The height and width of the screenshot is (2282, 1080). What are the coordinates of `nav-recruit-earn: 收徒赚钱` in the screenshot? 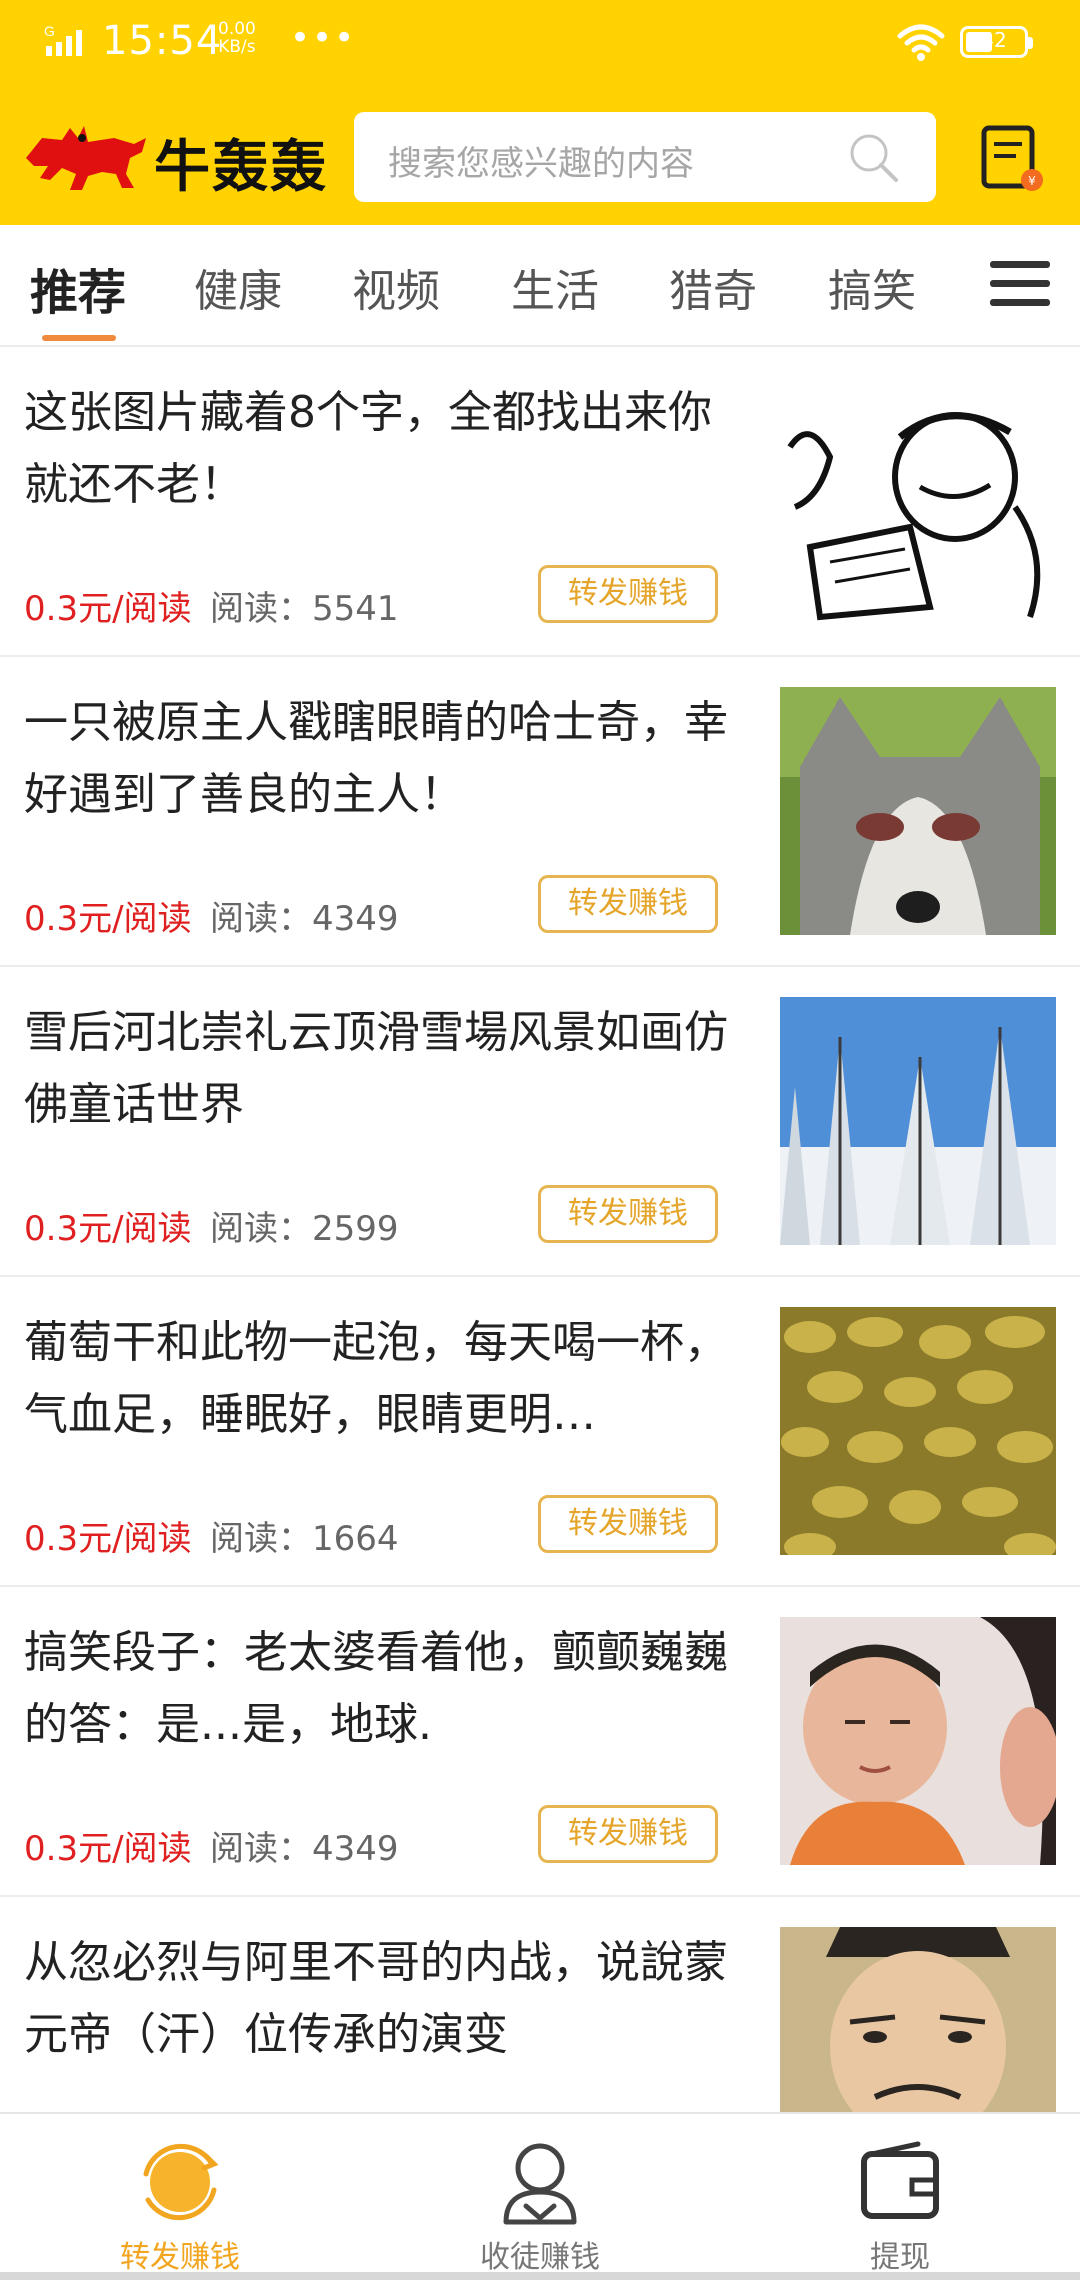 It's located at (540, 2198).